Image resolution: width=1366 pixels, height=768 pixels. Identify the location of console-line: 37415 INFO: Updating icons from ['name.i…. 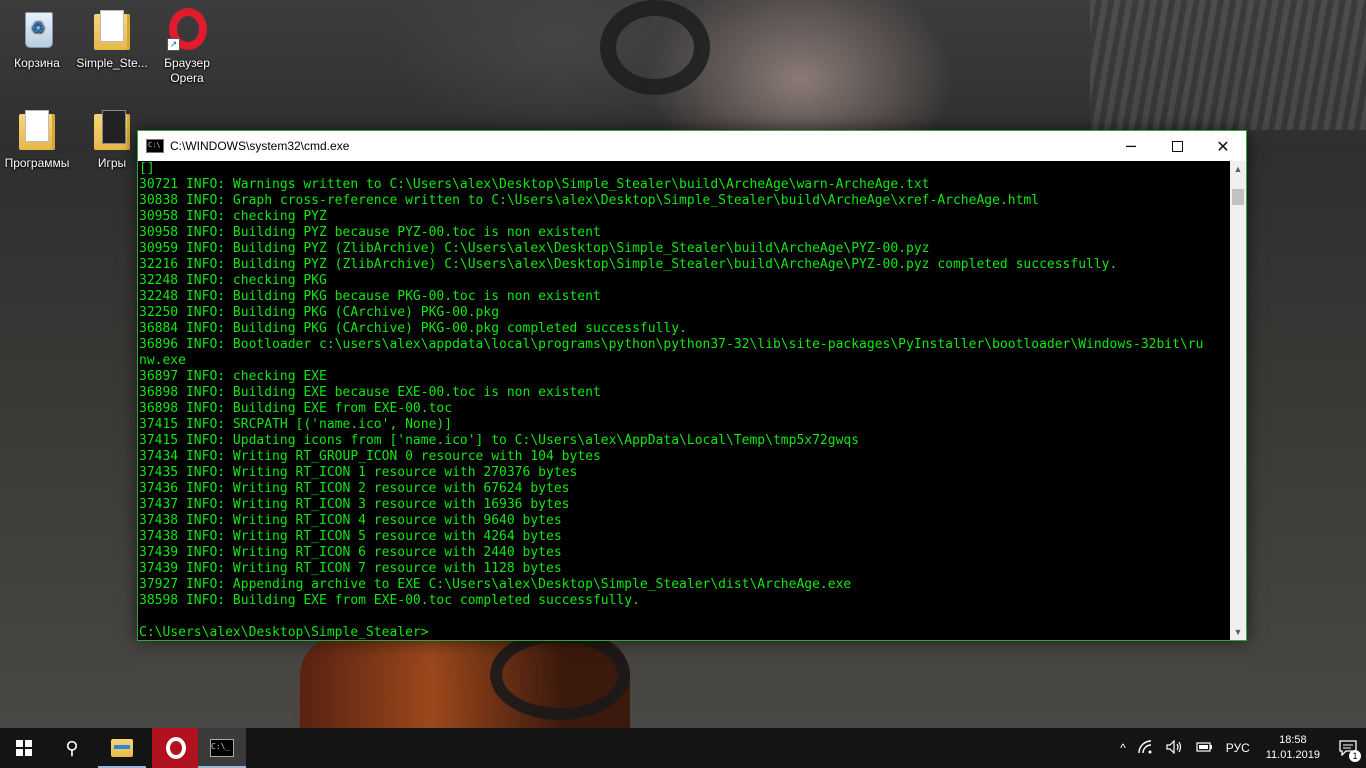
(499, 440).